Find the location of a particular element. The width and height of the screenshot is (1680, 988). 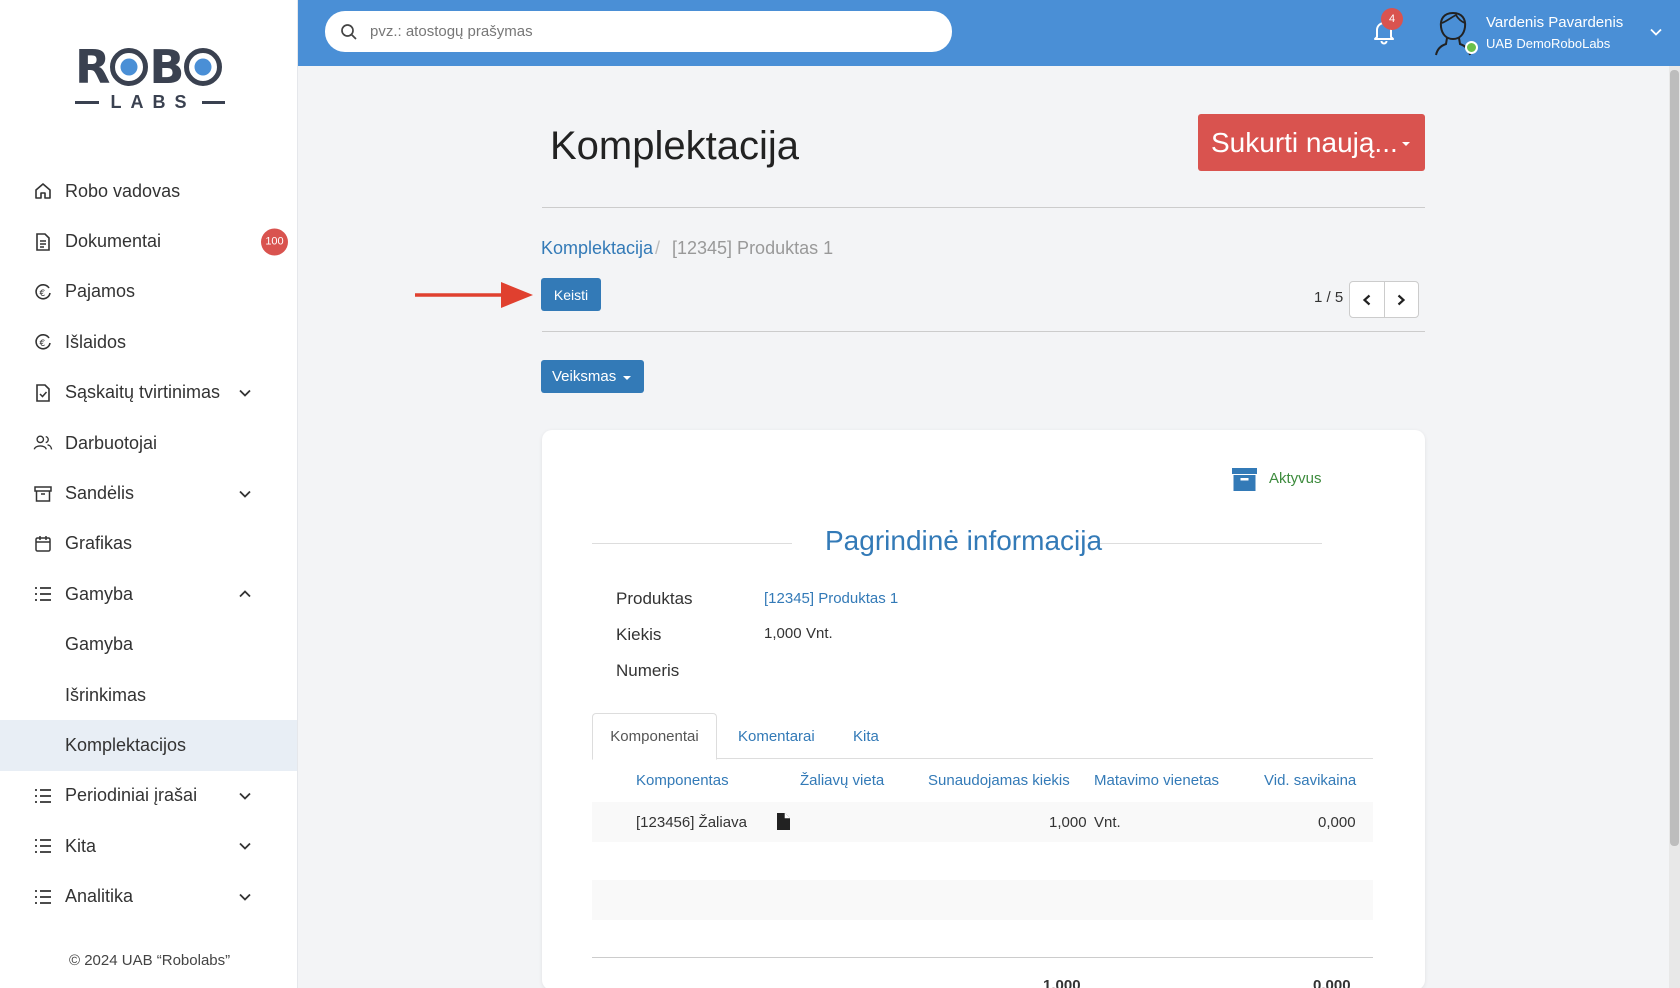

cell-unit: Vnt. is located at coordinates (1107, 822).